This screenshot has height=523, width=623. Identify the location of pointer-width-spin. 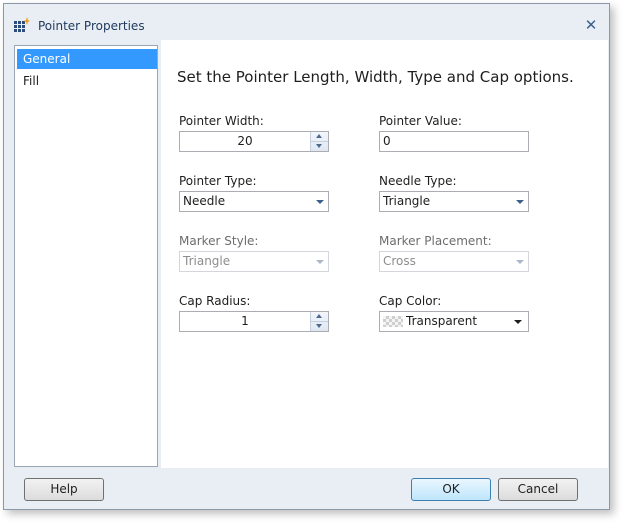
(319, 141).